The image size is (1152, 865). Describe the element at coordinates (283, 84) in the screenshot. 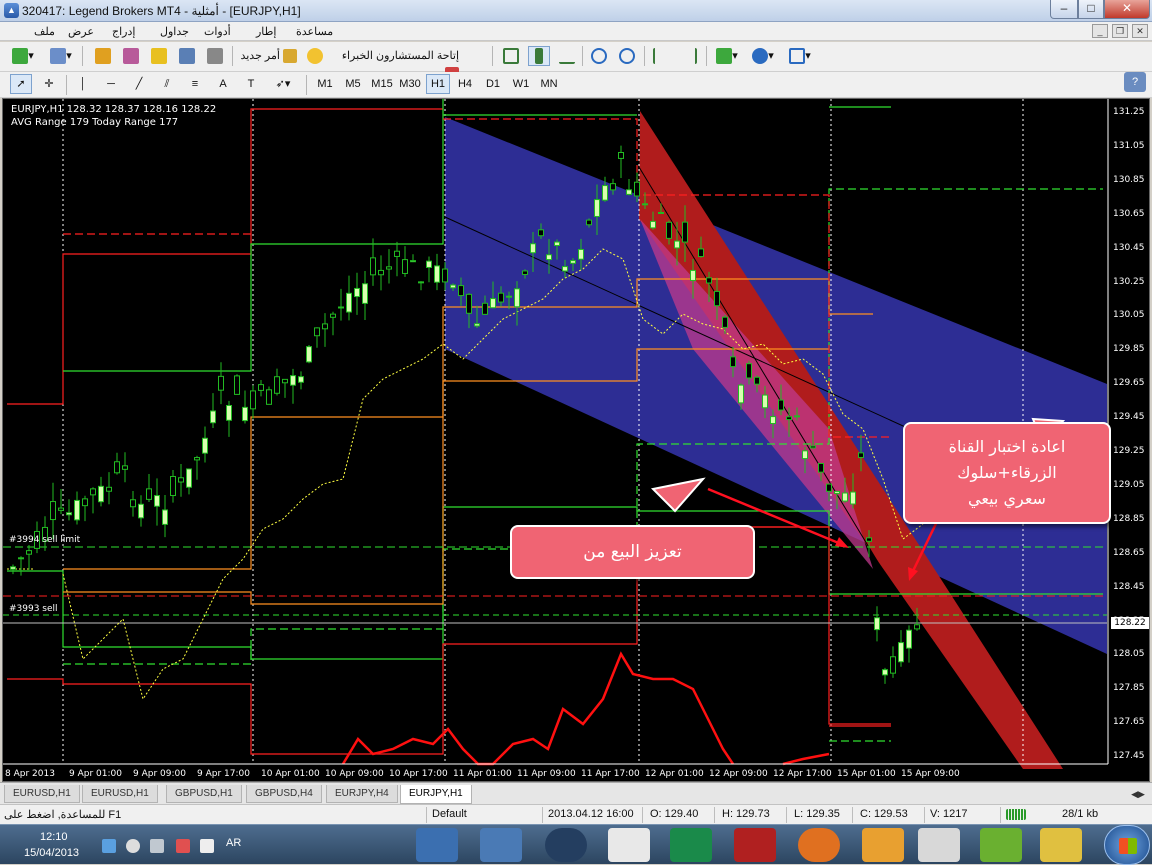

I see `arrows-tool: ➶▾` at that location.